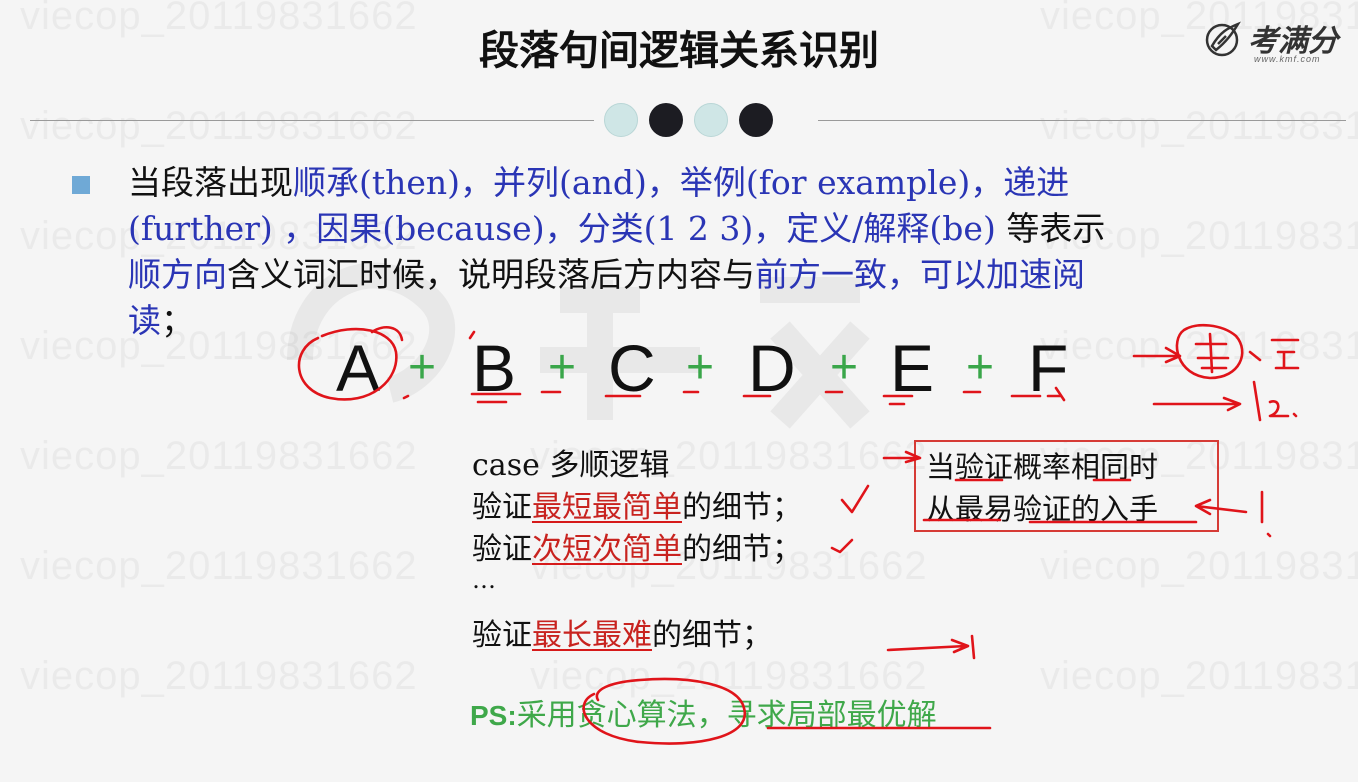 This screenshot has width=1358, height=782. Describe the element at coordinates (637, 549) in the screenshot. I see `case-highlight: 次简单` at that location.